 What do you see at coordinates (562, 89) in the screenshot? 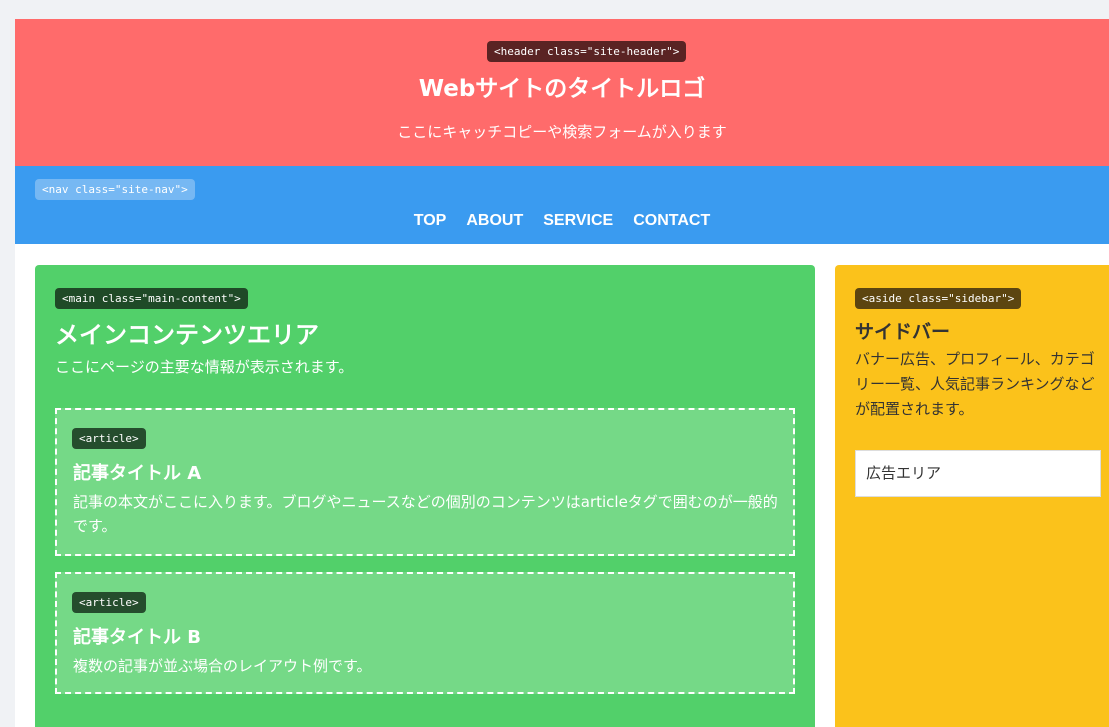
I see `site-title-logo: Webサイトのタイトルロゴ` at bounding box center [562, 89].